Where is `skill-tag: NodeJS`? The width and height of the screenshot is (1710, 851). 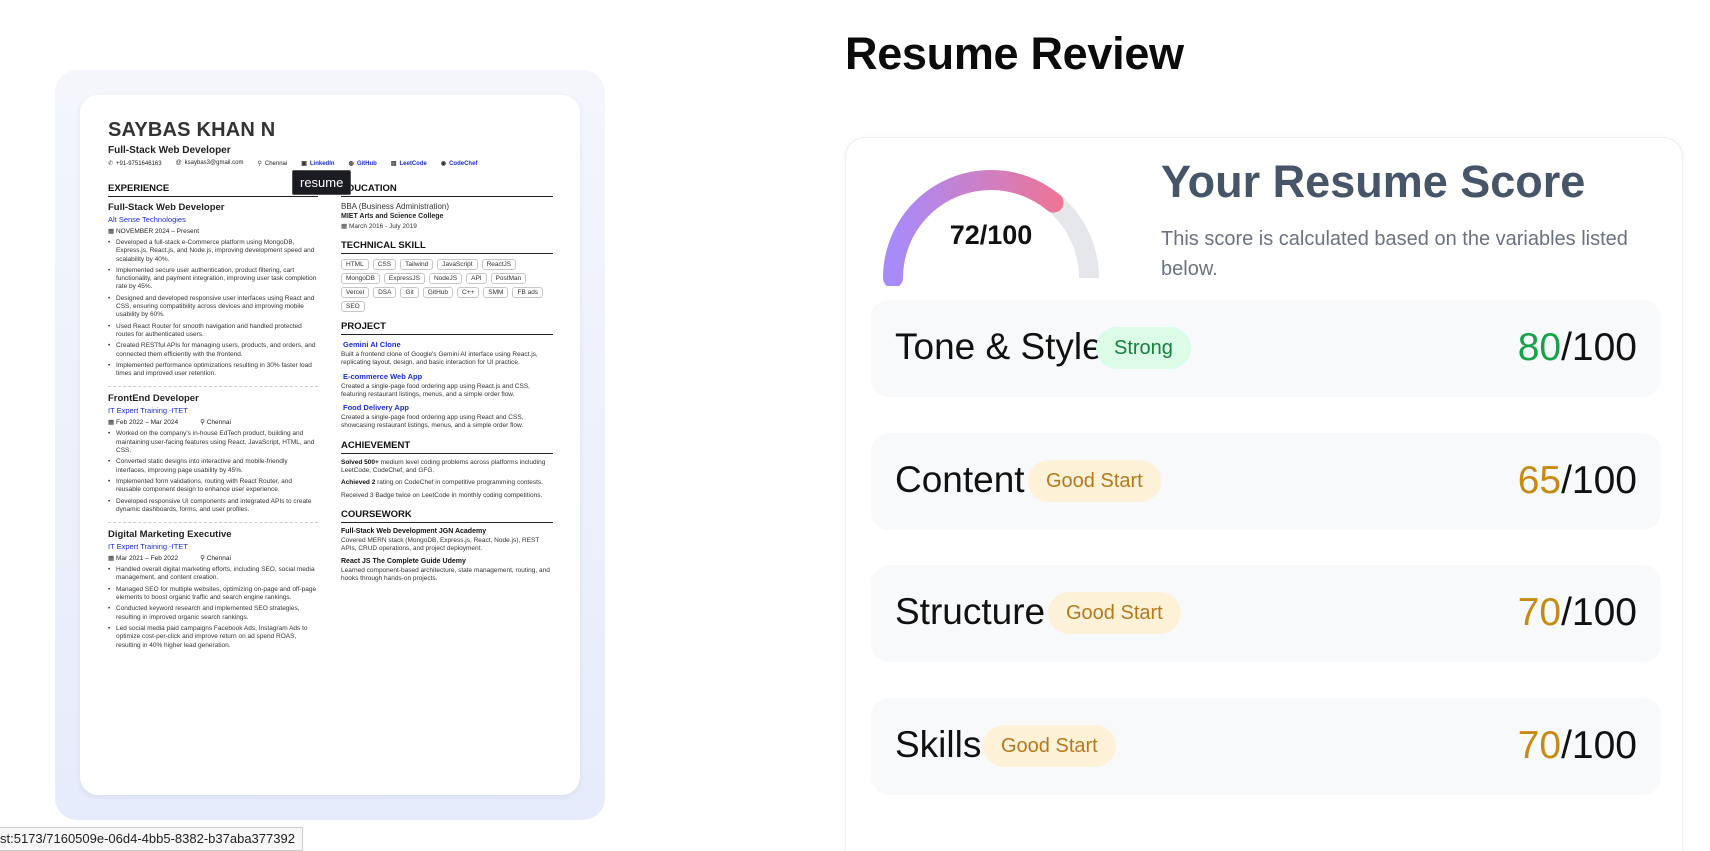 skill-tag: NodeJS is located at coordinates (445, 278).